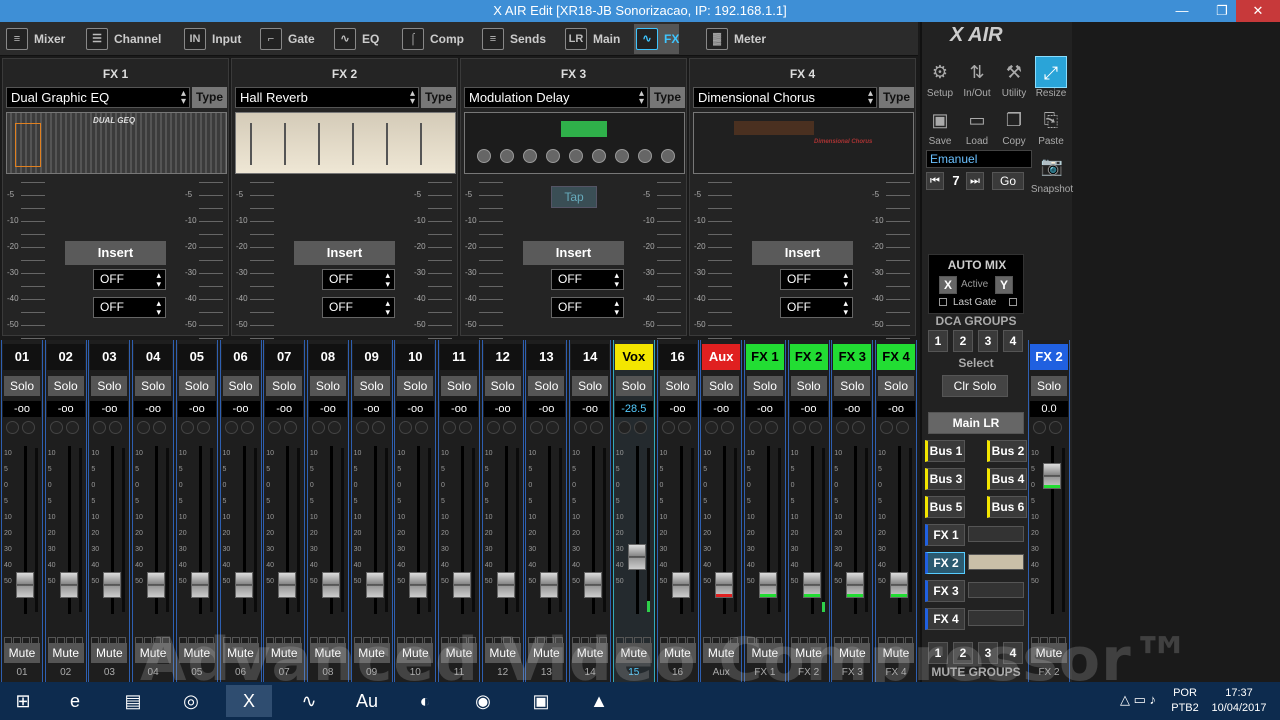  What do you see at coordinates (1007, 451) in the screenshot?
I see `bus-button-2: Bus 2` at bounding box center [1007, 451].